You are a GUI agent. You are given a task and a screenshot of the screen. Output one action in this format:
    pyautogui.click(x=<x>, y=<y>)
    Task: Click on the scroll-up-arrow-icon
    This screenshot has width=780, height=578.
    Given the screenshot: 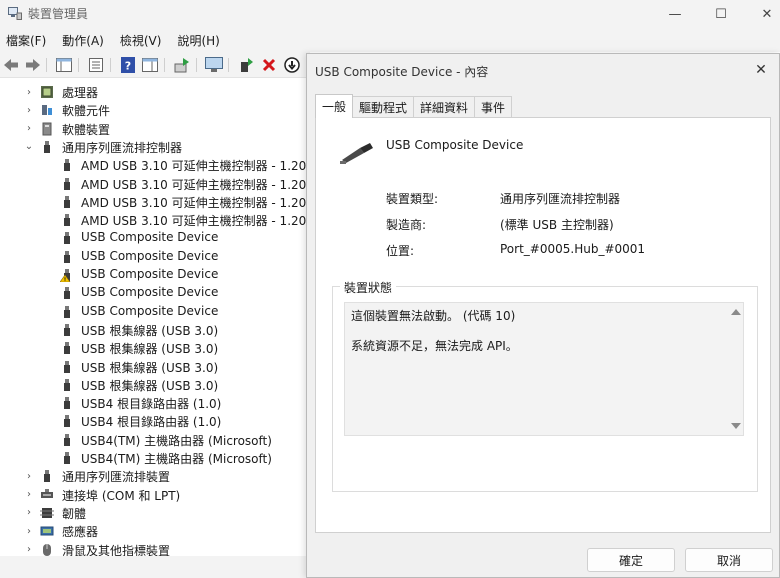 What is the action you would take?
    pyautogui.click(x=736, y=312)
    